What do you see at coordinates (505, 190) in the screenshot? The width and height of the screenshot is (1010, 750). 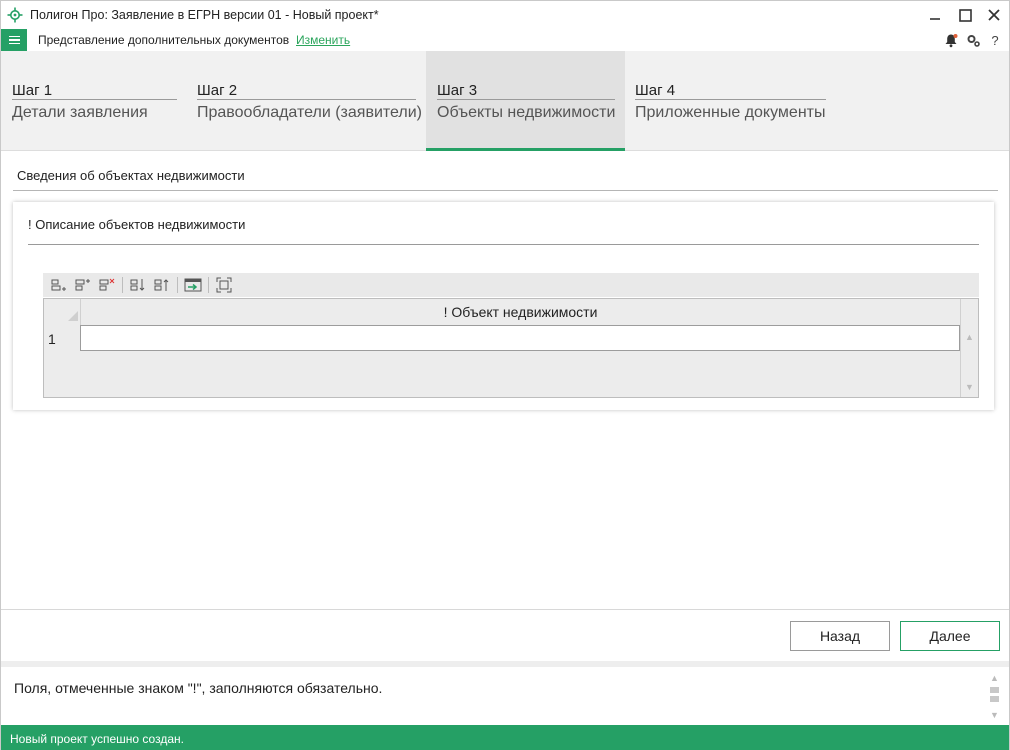 I see `section-divider` at bounding box center [505, 190].